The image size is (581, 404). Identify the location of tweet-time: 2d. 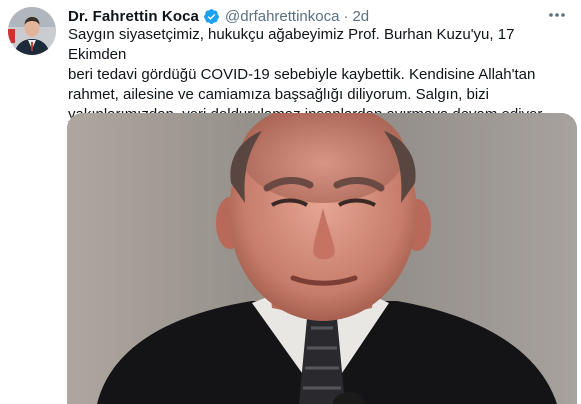
(360, 16).